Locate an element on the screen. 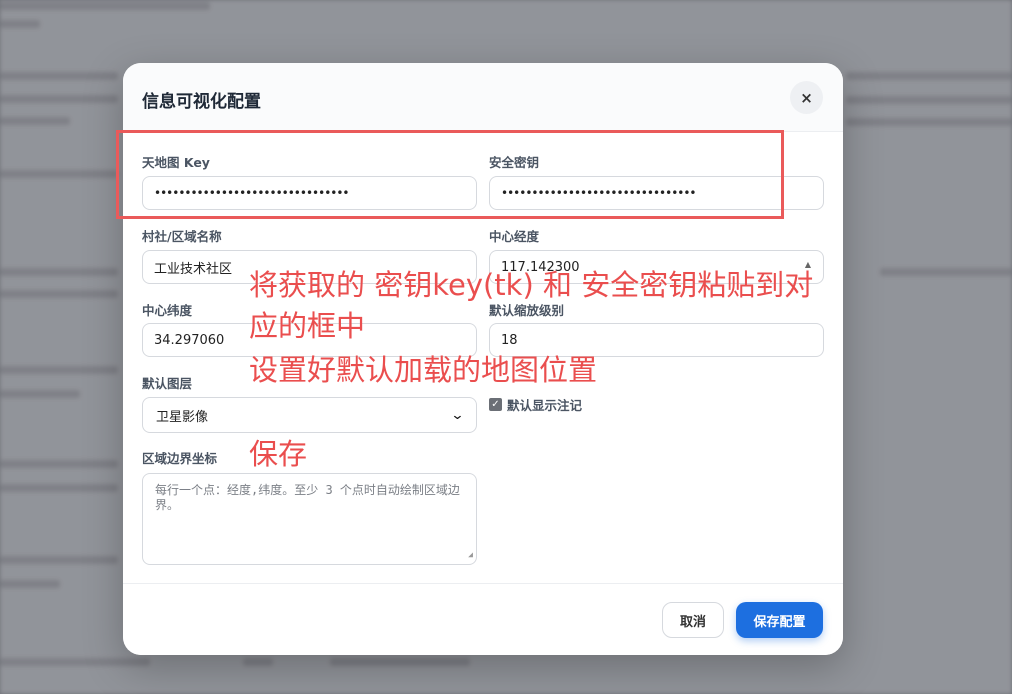  save-config-button: 保存配置 is located at coordinates (779, 620).